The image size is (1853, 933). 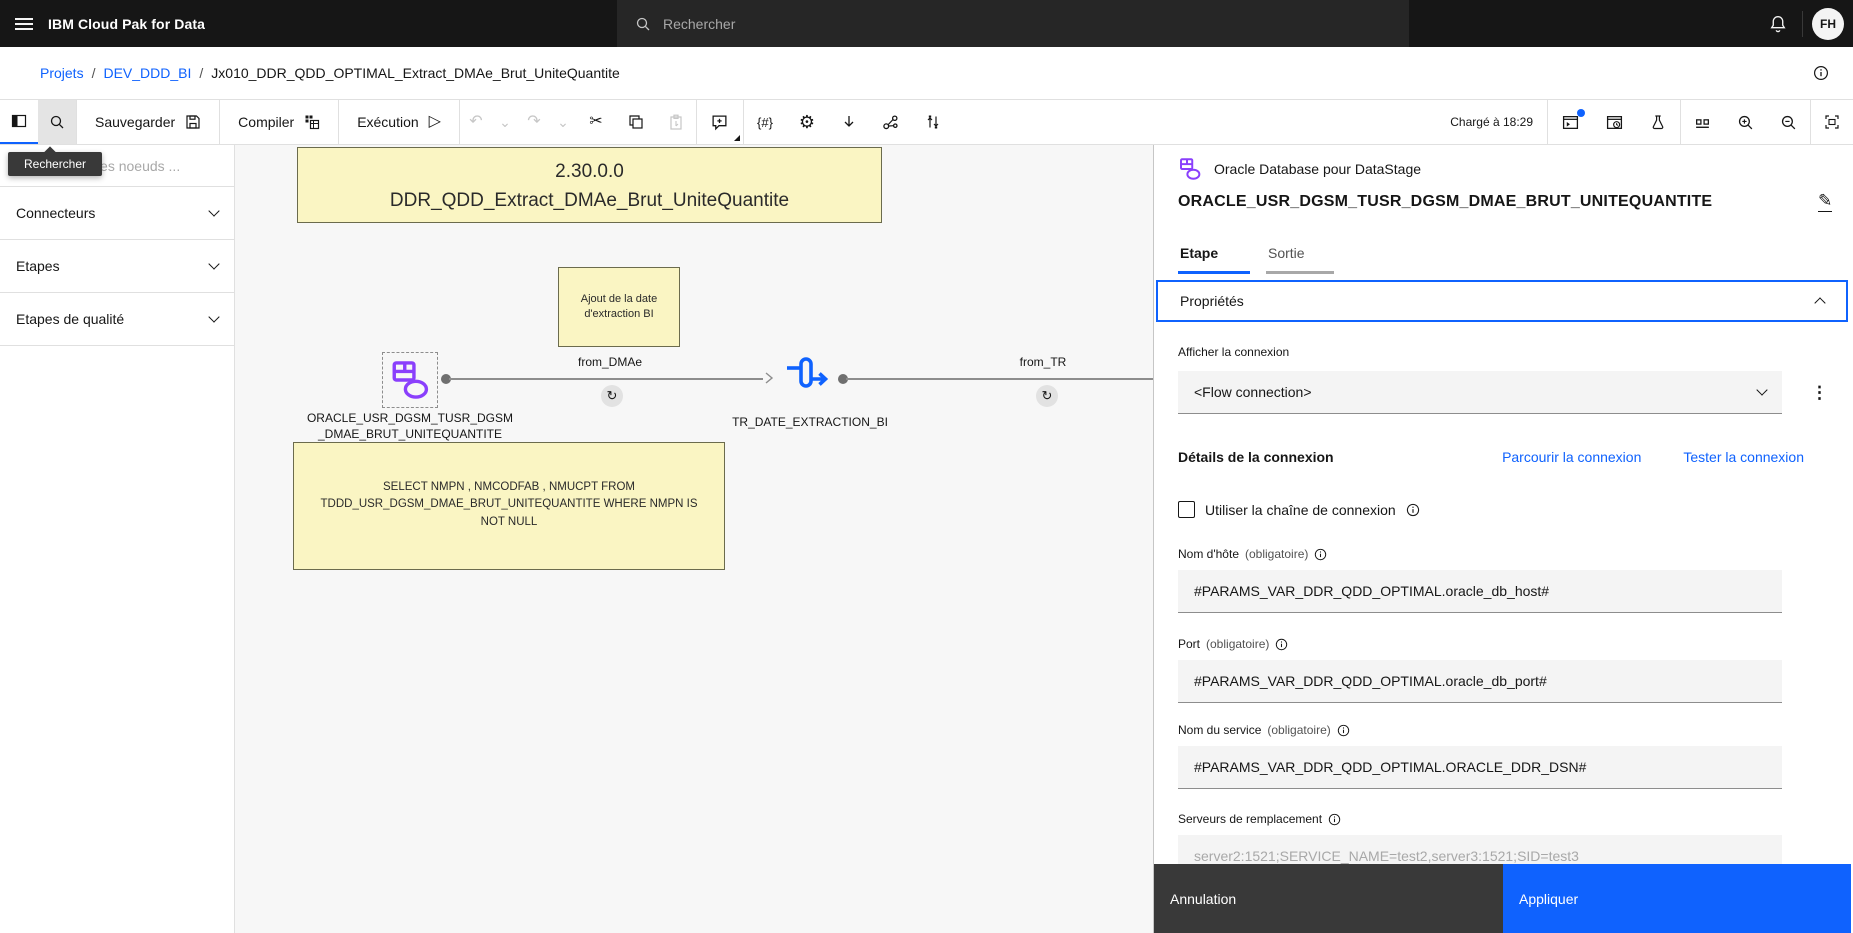 I want to click on compile-label: Compiler, so click(x=266, y=122).